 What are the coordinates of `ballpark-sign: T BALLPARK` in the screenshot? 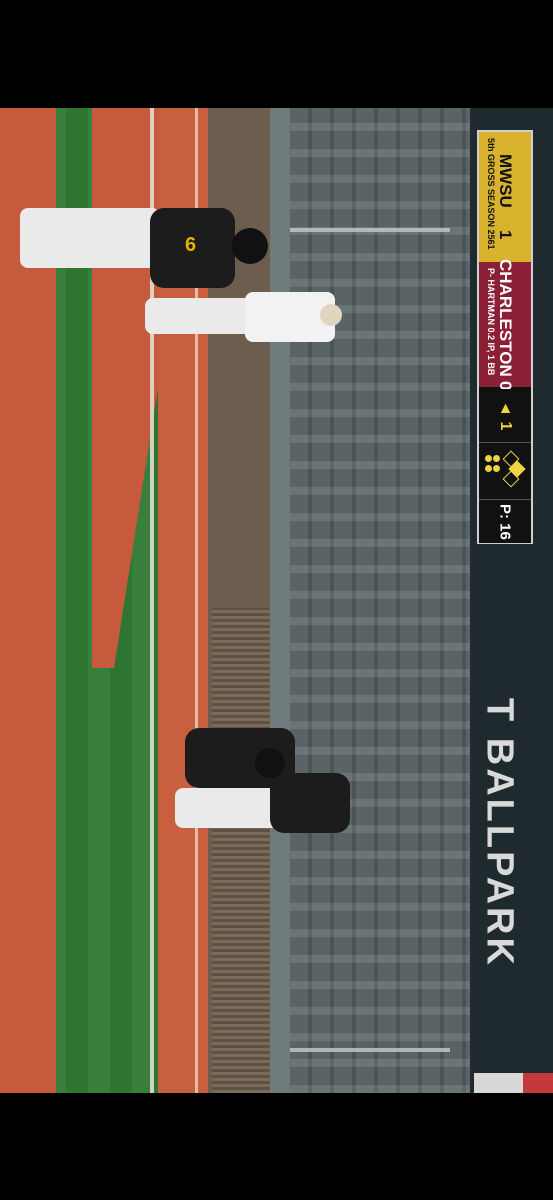 It's located at (499, 833).